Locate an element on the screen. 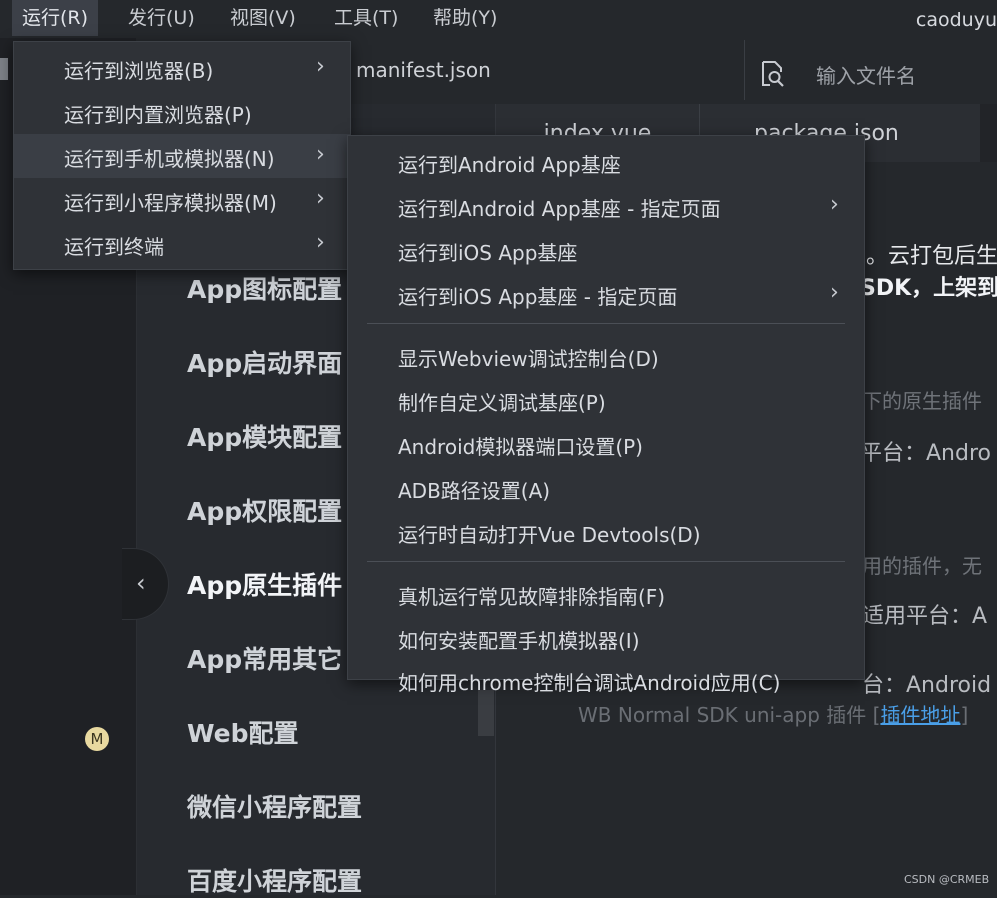 The image size is (997, 898). nav-web: Web配置 is located at coordinates (243, 732).